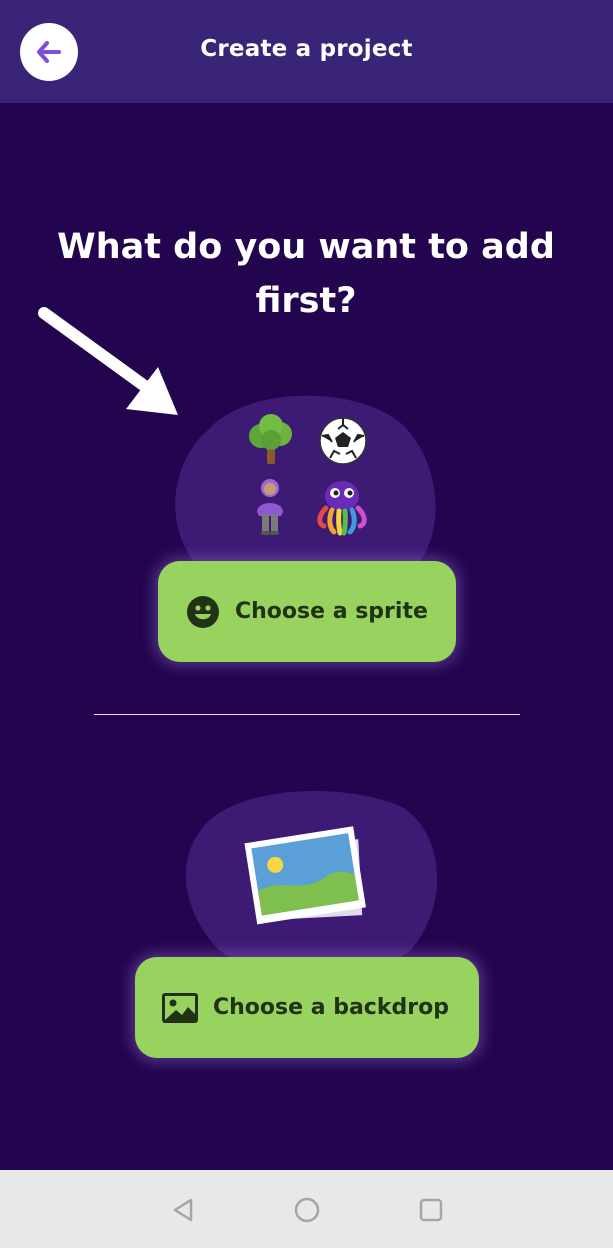 The width and height of the screenshot is (613, 1248). I want to click on person-icon, so click(270, 507).